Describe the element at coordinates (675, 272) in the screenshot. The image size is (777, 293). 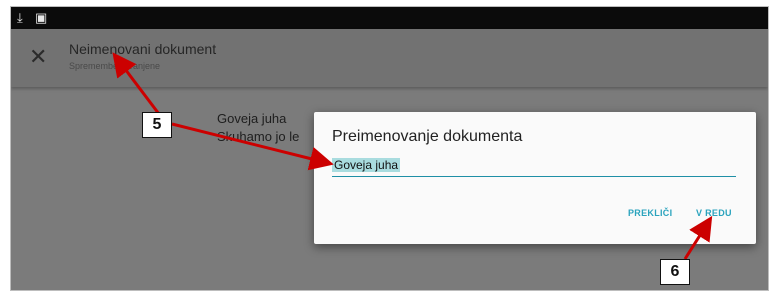
I see `step-6-callout: 6` at that location.